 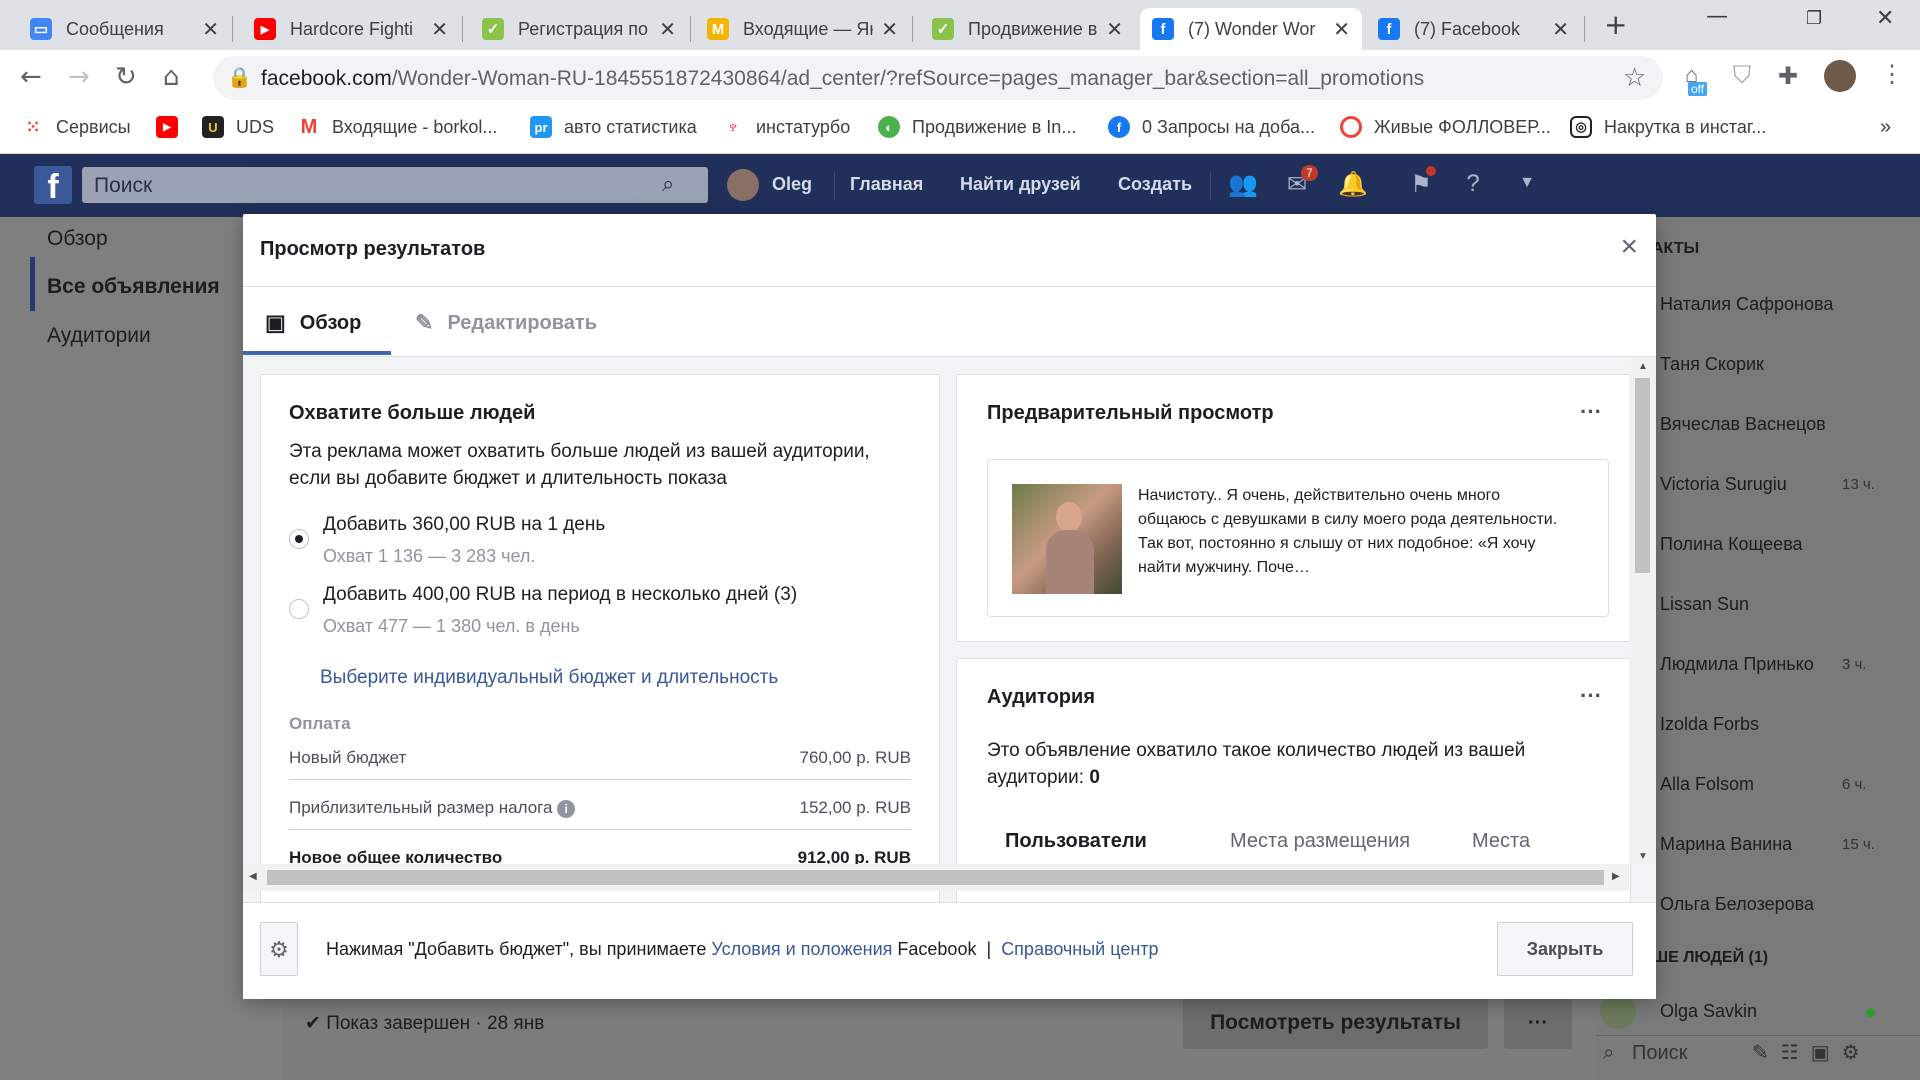 What do you see at coordinates (1320, 841) in the screenshot?
I see `tab-placements: Места размещения` at bounding box center [1320, 841].